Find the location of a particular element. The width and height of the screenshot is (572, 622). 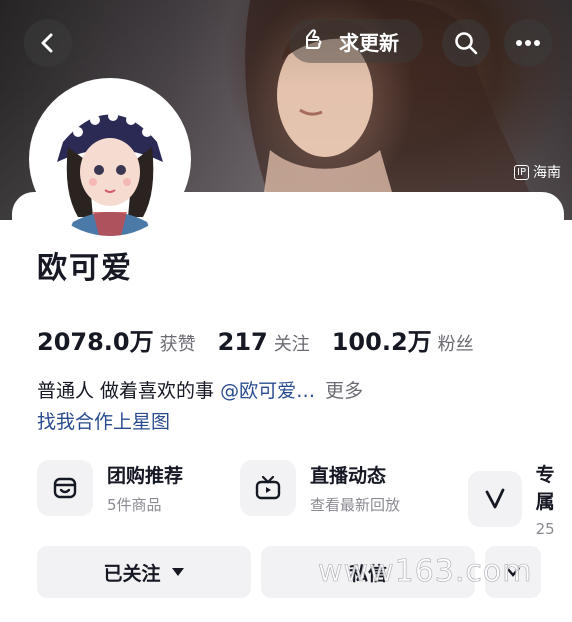

avatar is located at coordinates (110, 159).